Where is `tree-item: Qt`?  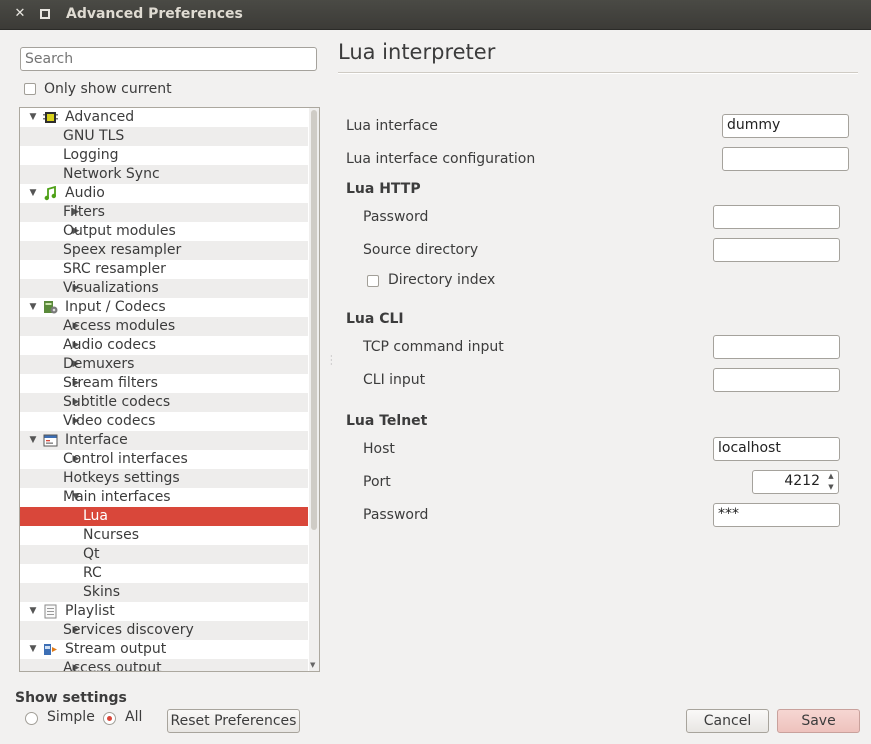 tree-item: Qt is located at coordinates (164, 554).